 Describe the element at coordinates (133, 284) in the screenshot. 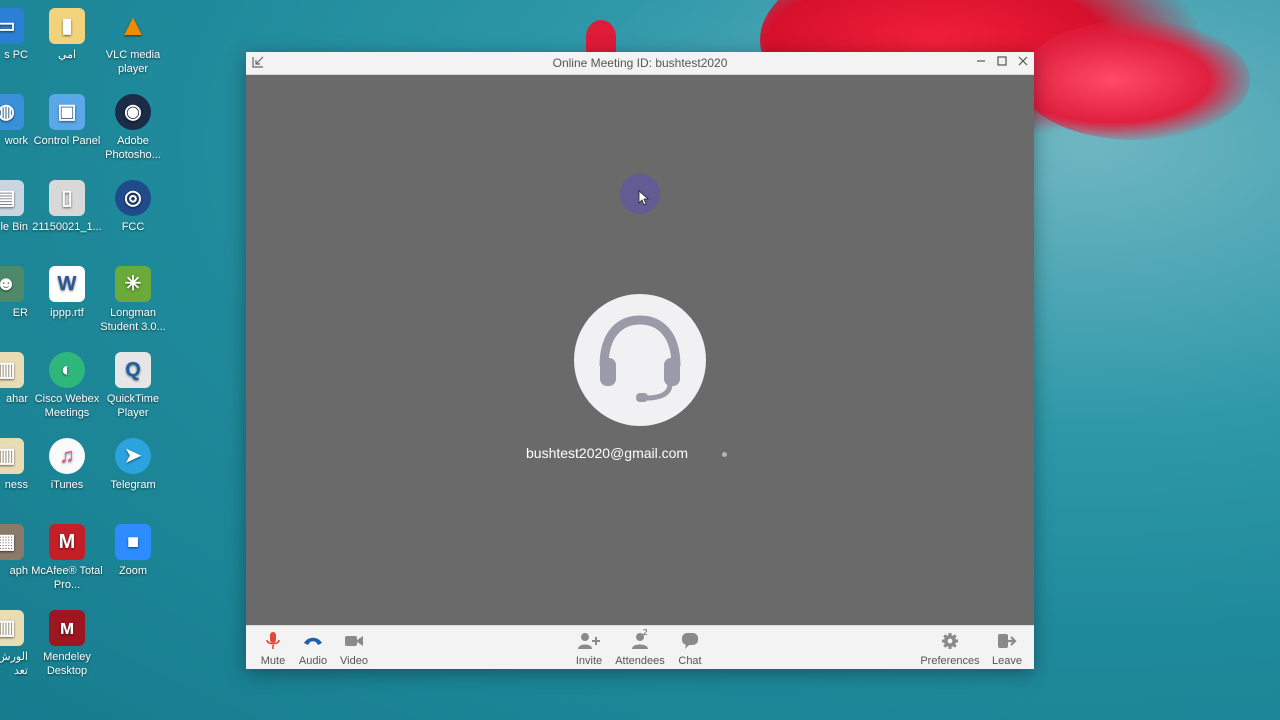

I see `longman-icon: ✳` at that location.